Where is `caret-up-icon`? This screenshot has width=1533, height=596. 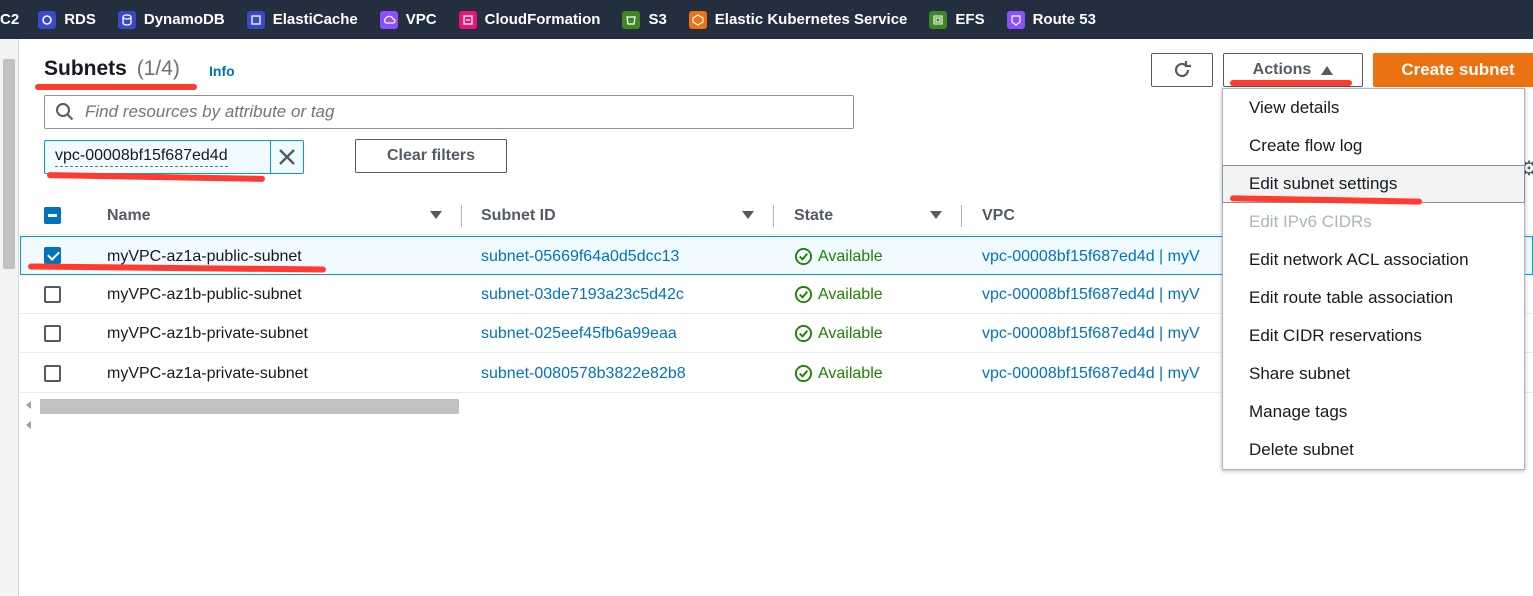 caret-up-icon is located at coordinates (1327, 70).